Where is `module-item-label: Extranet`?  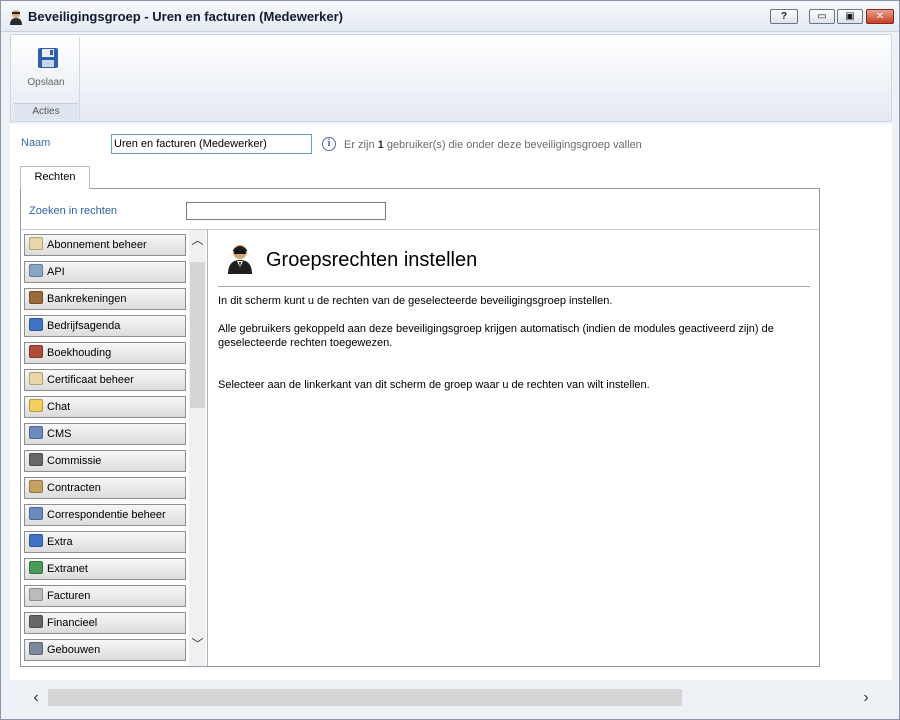
module-item-label: Extranet is located at coordinates (67, 569).